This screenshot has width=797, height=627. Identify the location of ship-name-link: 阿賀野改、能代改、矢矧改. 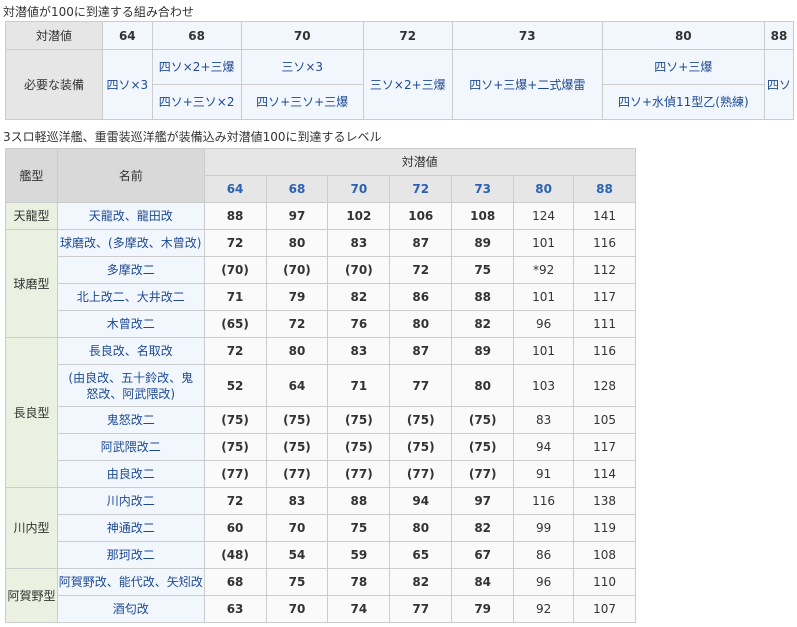
(130, 582).